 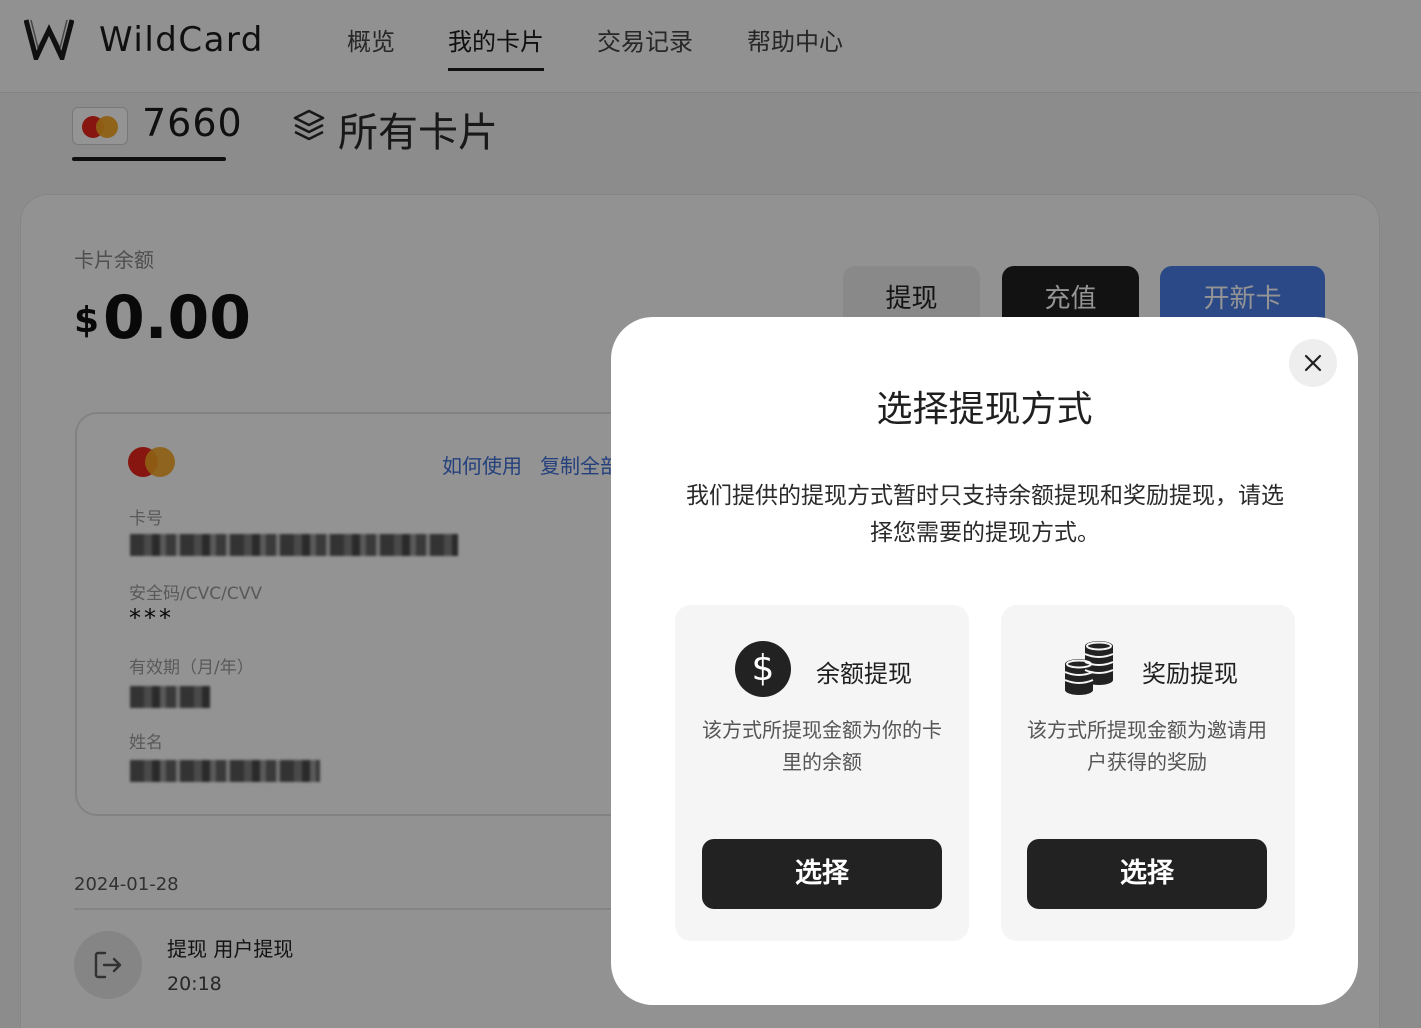 I want to click on reward-withdraw-title: 奖励提现, so click(x=1190, y=674).